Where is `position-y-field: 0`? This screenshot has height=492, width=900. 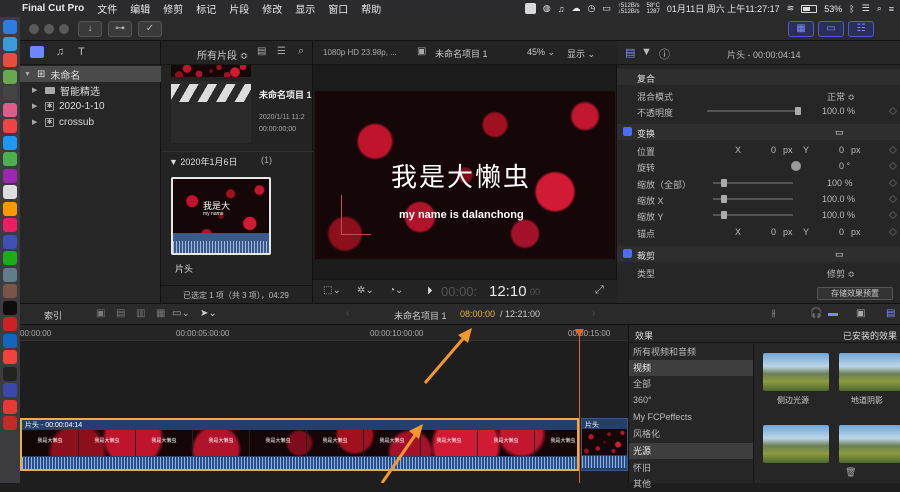
position-y-field: 0 is located at coordinates (841, 150).